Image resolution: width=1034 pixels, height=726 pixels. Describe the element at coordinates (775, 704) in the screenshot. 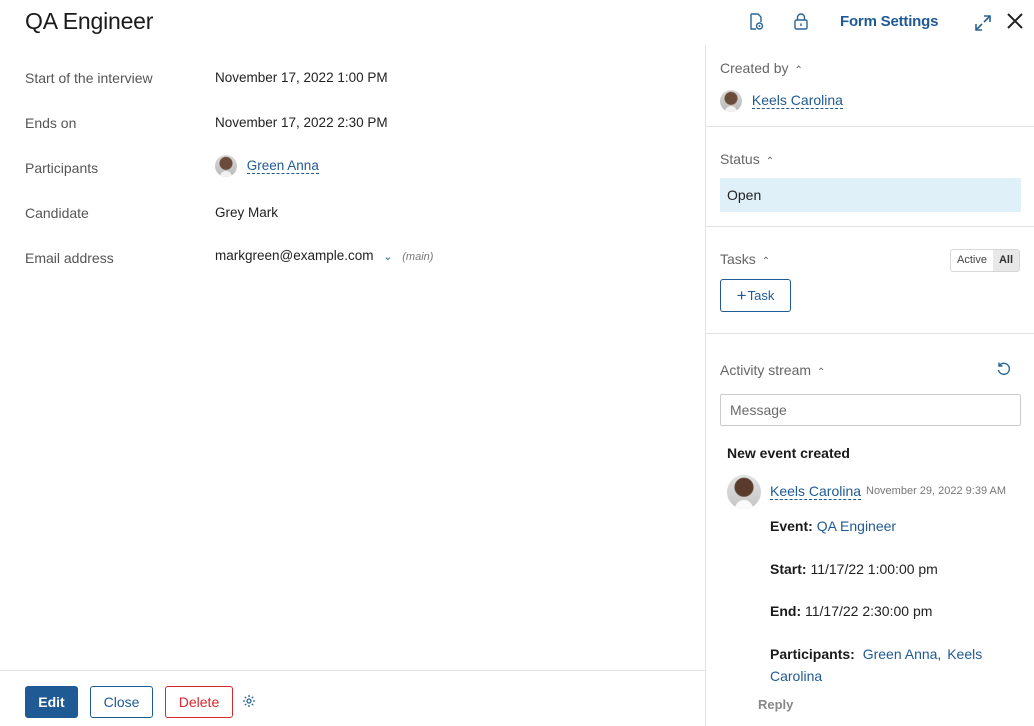

I see `reply-link: Reply` at that location.